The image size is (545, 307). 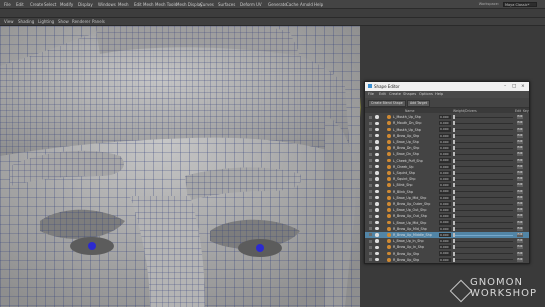 What do you see at coordinates (277, 4) in the screenshot?
I see `menu-item: Generate` at bounding box center [277, 4].